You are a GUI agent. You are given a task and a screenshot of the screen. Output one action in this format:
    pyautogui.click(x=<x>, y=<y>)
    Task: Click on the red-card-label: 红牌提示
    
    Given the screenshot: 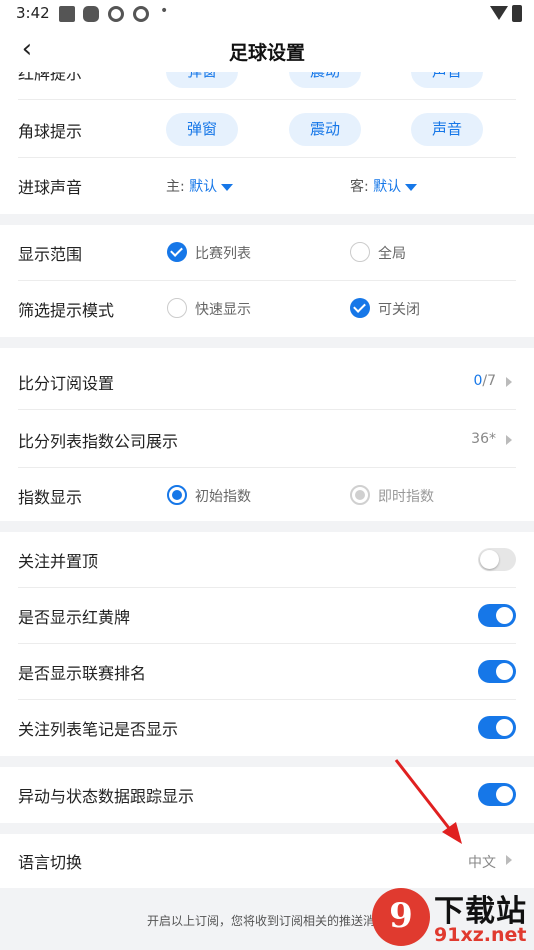 What is the action you would take?
    pyautogui.click(x=50, y=77)
    